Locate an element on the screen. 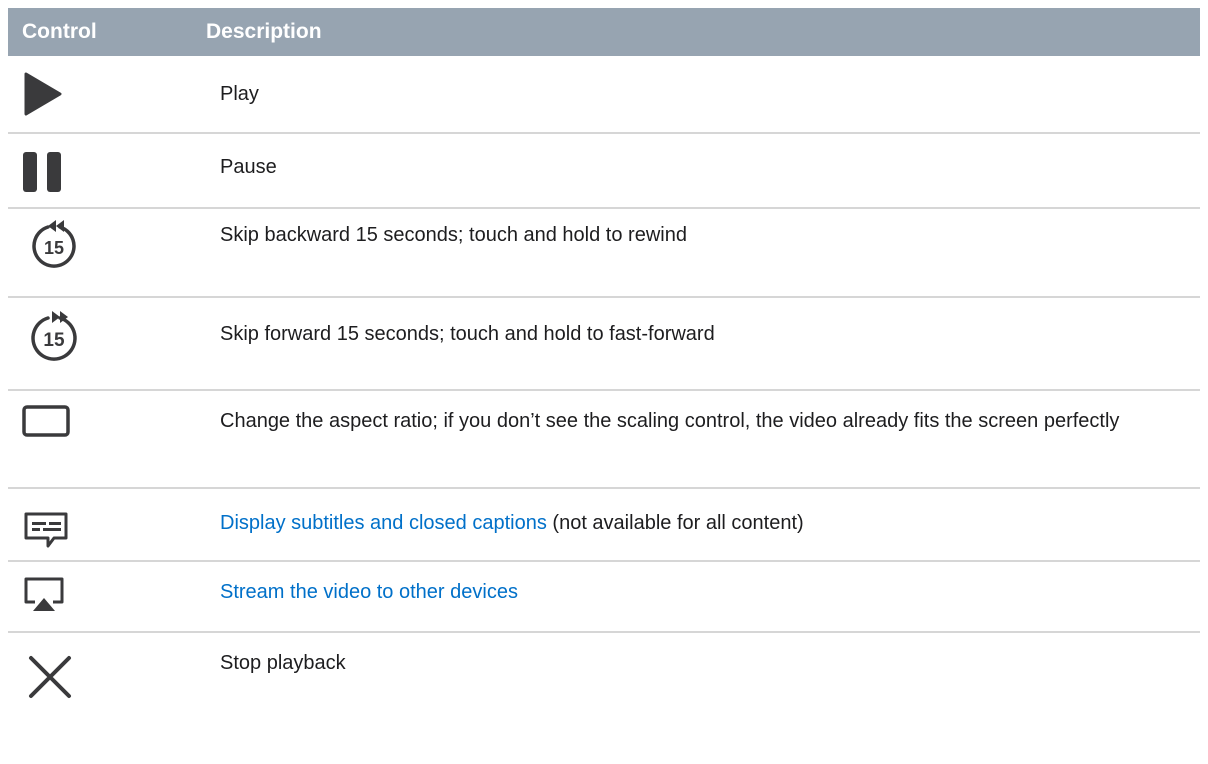 This screenshot has height=764, width=1208. stream-link: Stream the video to other devices is located at coordinates (369, 592).